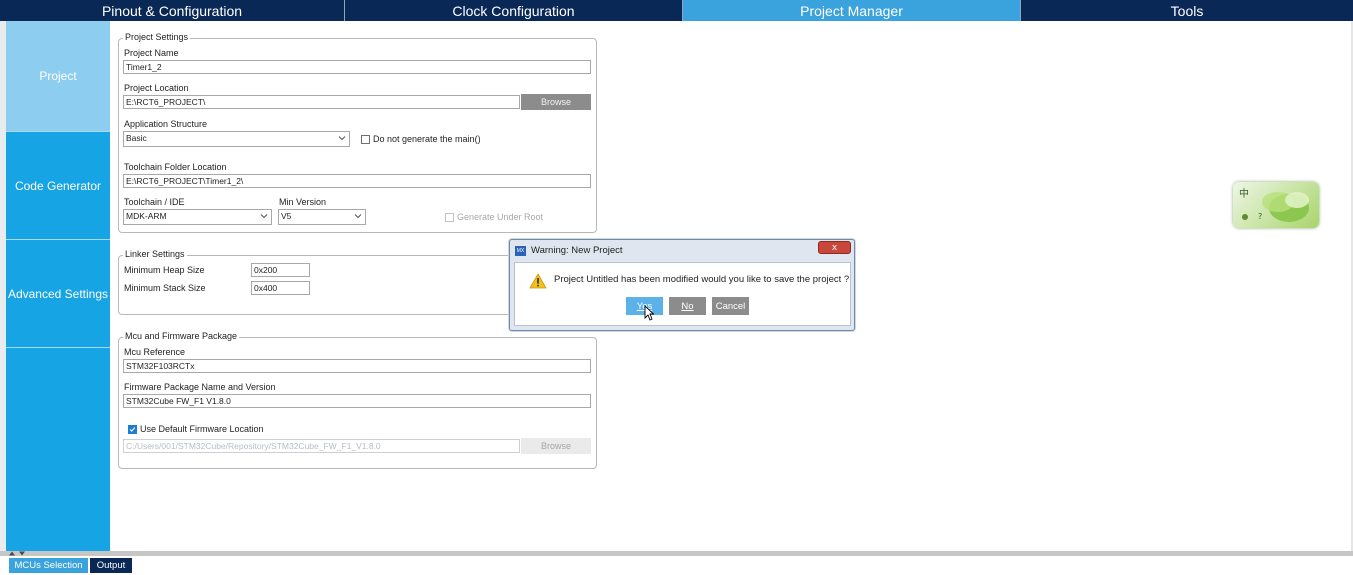 This screenshot has width=1353, height=575. I want to click on tab-pinout-configuration: Pinout & Configuration, so click(172, 10).